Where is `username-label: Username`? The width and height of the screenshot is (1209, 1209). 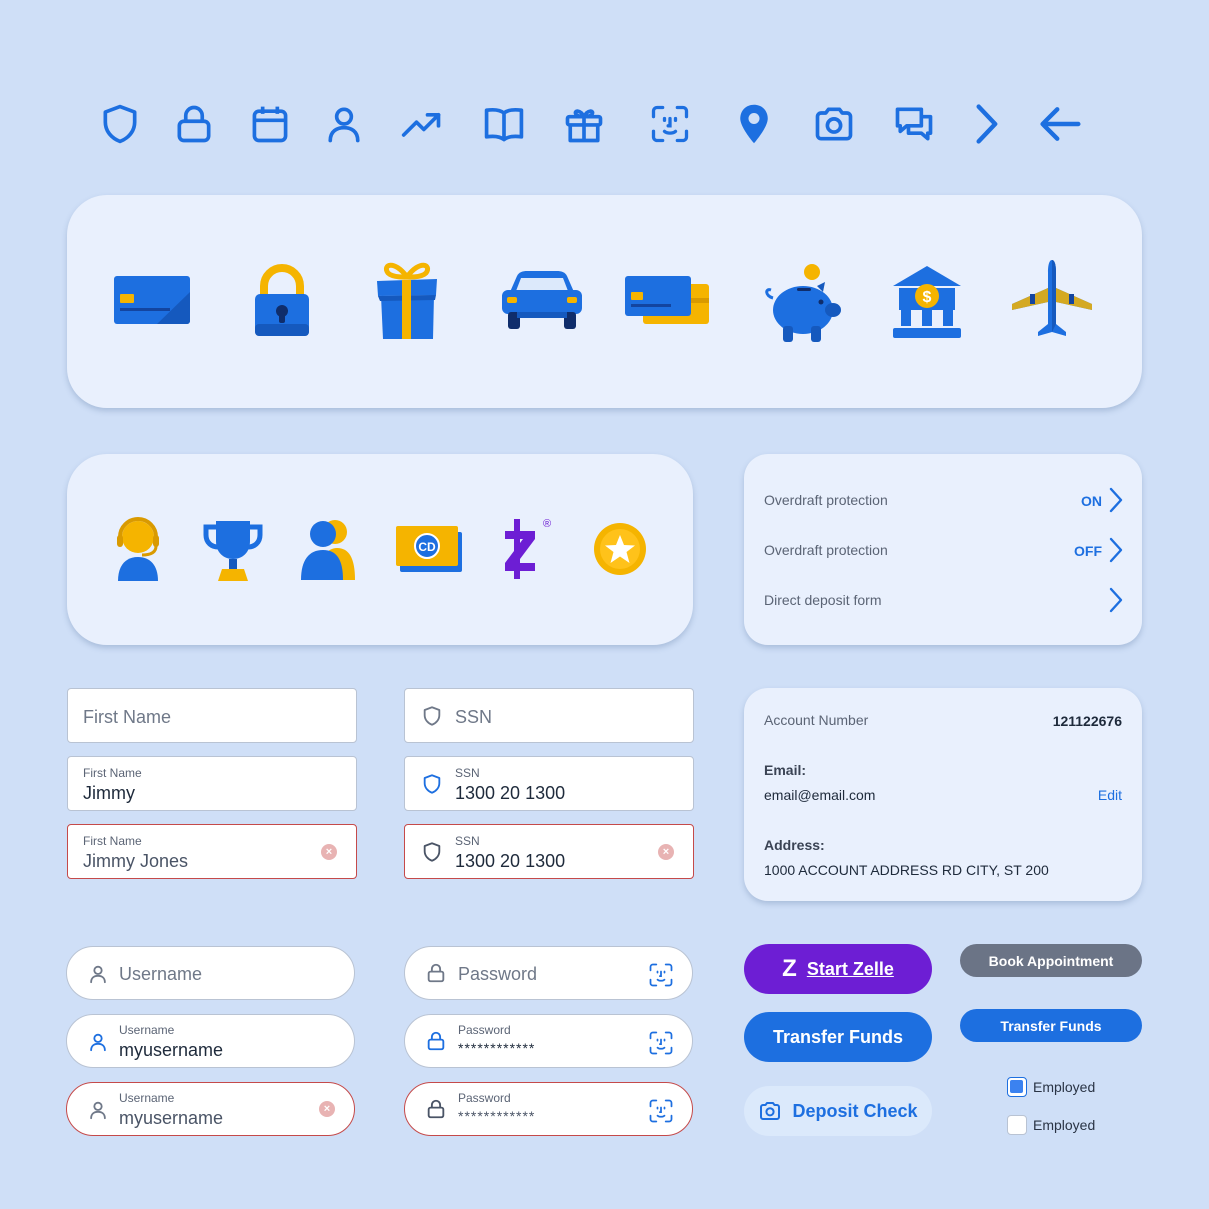 username-label: Username is located at coordinates (147, 1030).